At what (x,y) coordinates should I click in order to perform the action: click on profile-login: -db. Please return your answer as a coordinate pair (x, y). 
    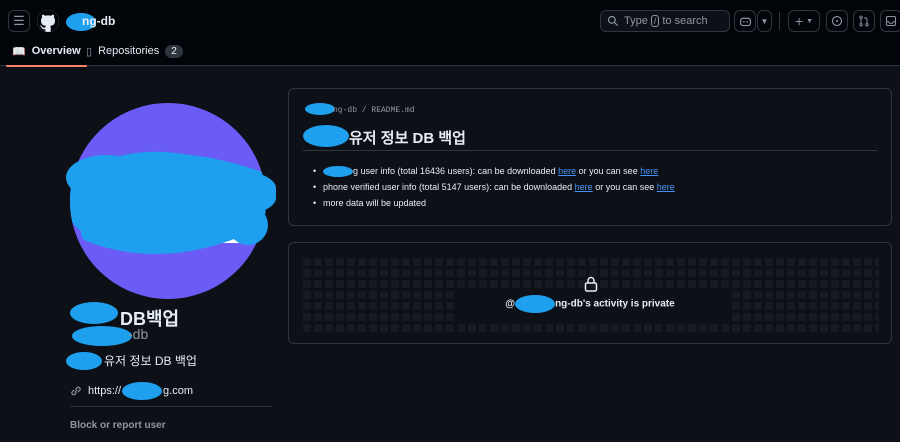
    Looking at the image, I should click on (138, 334).